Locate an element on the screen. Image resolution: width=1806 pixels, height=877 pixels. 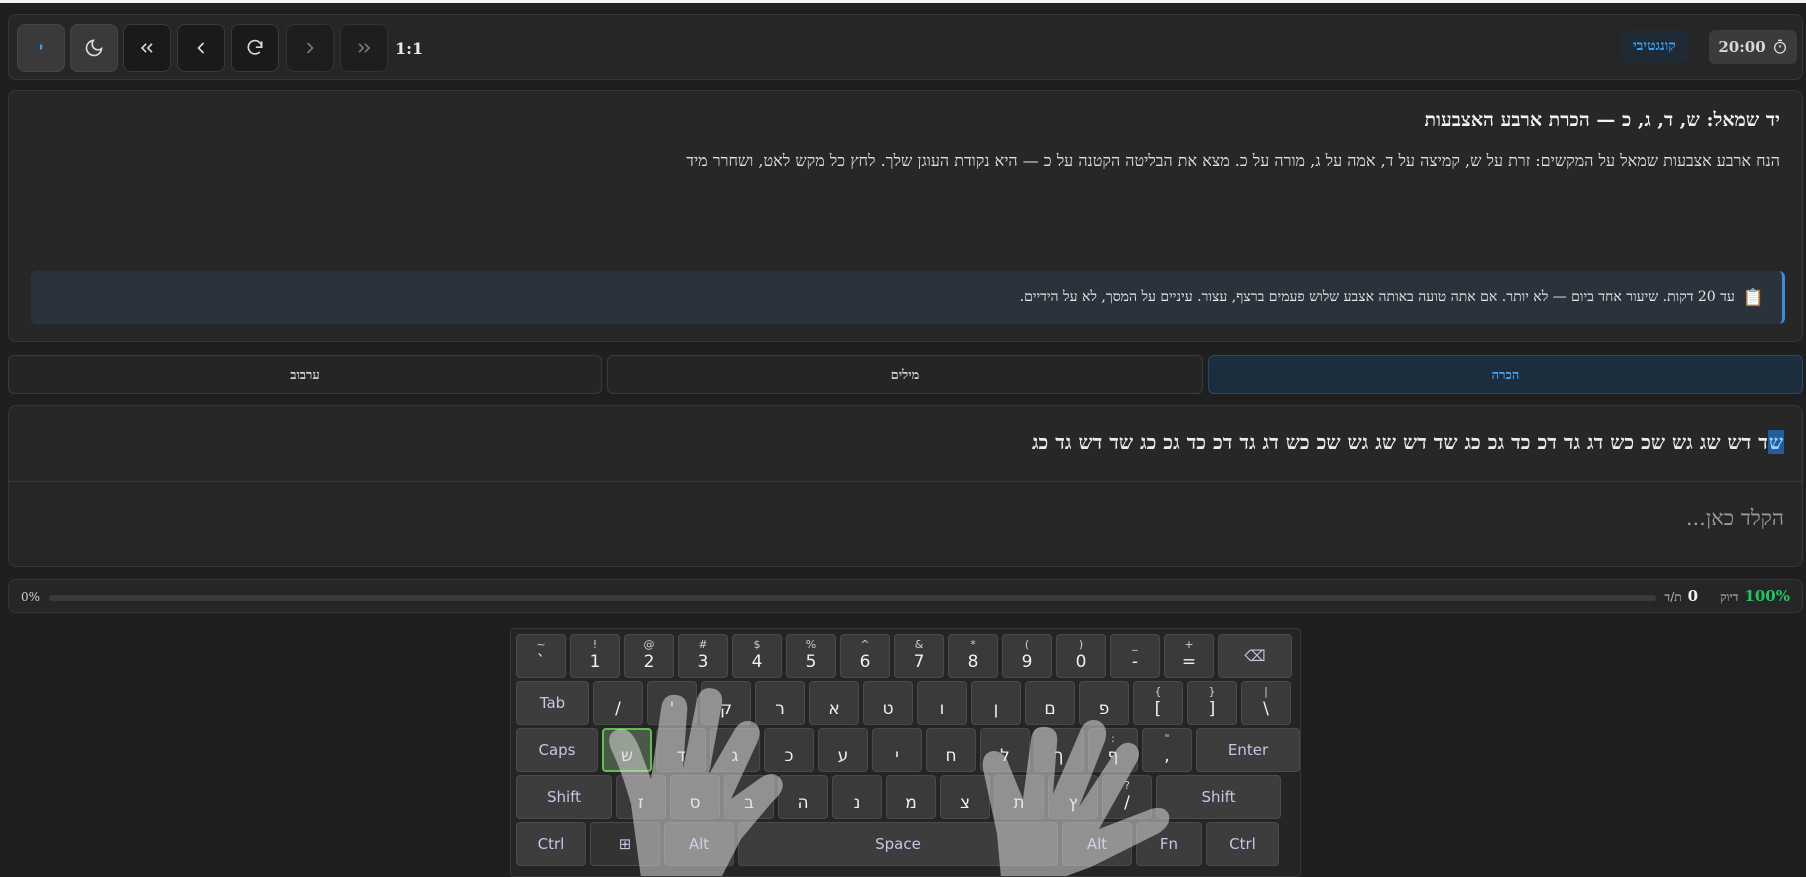
timer: 20:00 is located at coordinates (1753, 47).